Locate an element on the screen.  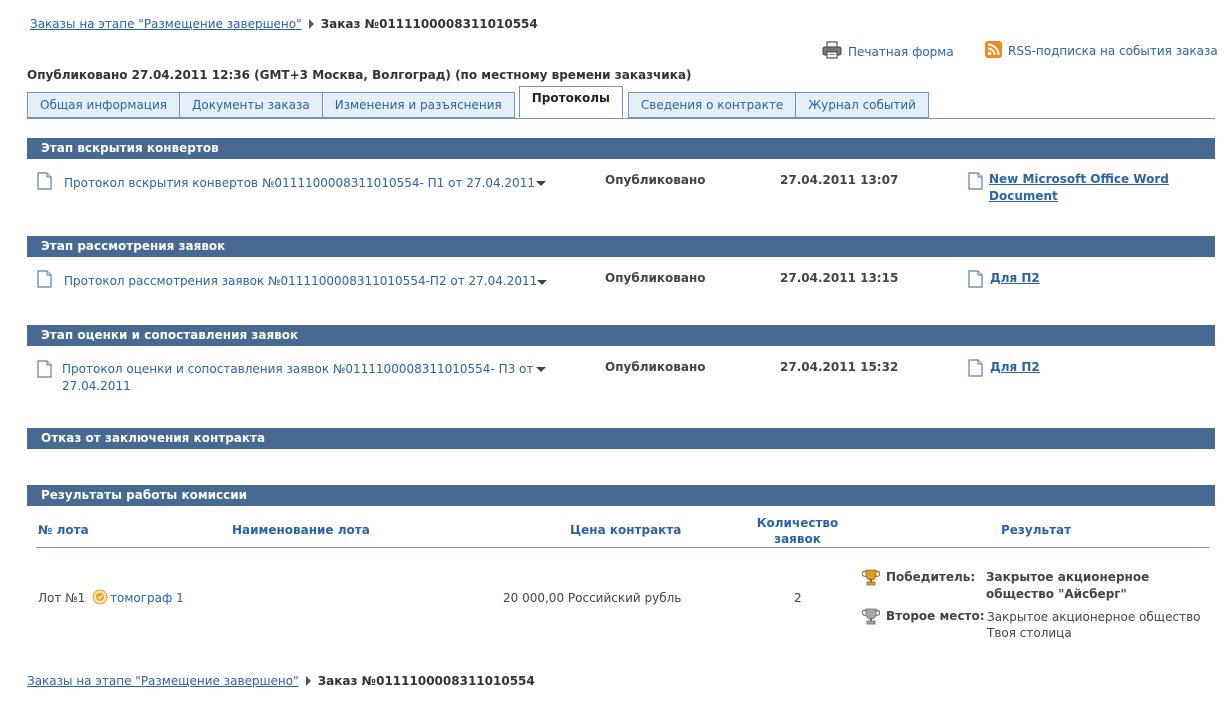
header-count-line1: Количество is located at coordinates (797, 523).